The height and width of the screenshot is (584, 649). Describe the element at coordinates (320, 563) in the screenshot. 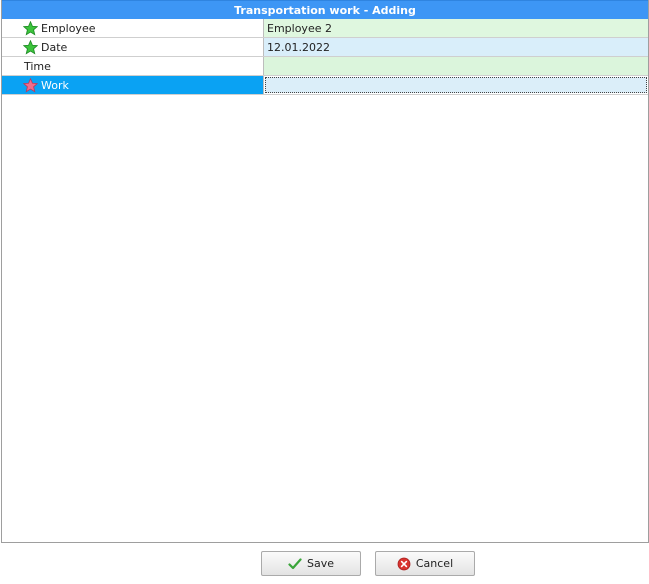

I see `save-button-label: Save` at that location.